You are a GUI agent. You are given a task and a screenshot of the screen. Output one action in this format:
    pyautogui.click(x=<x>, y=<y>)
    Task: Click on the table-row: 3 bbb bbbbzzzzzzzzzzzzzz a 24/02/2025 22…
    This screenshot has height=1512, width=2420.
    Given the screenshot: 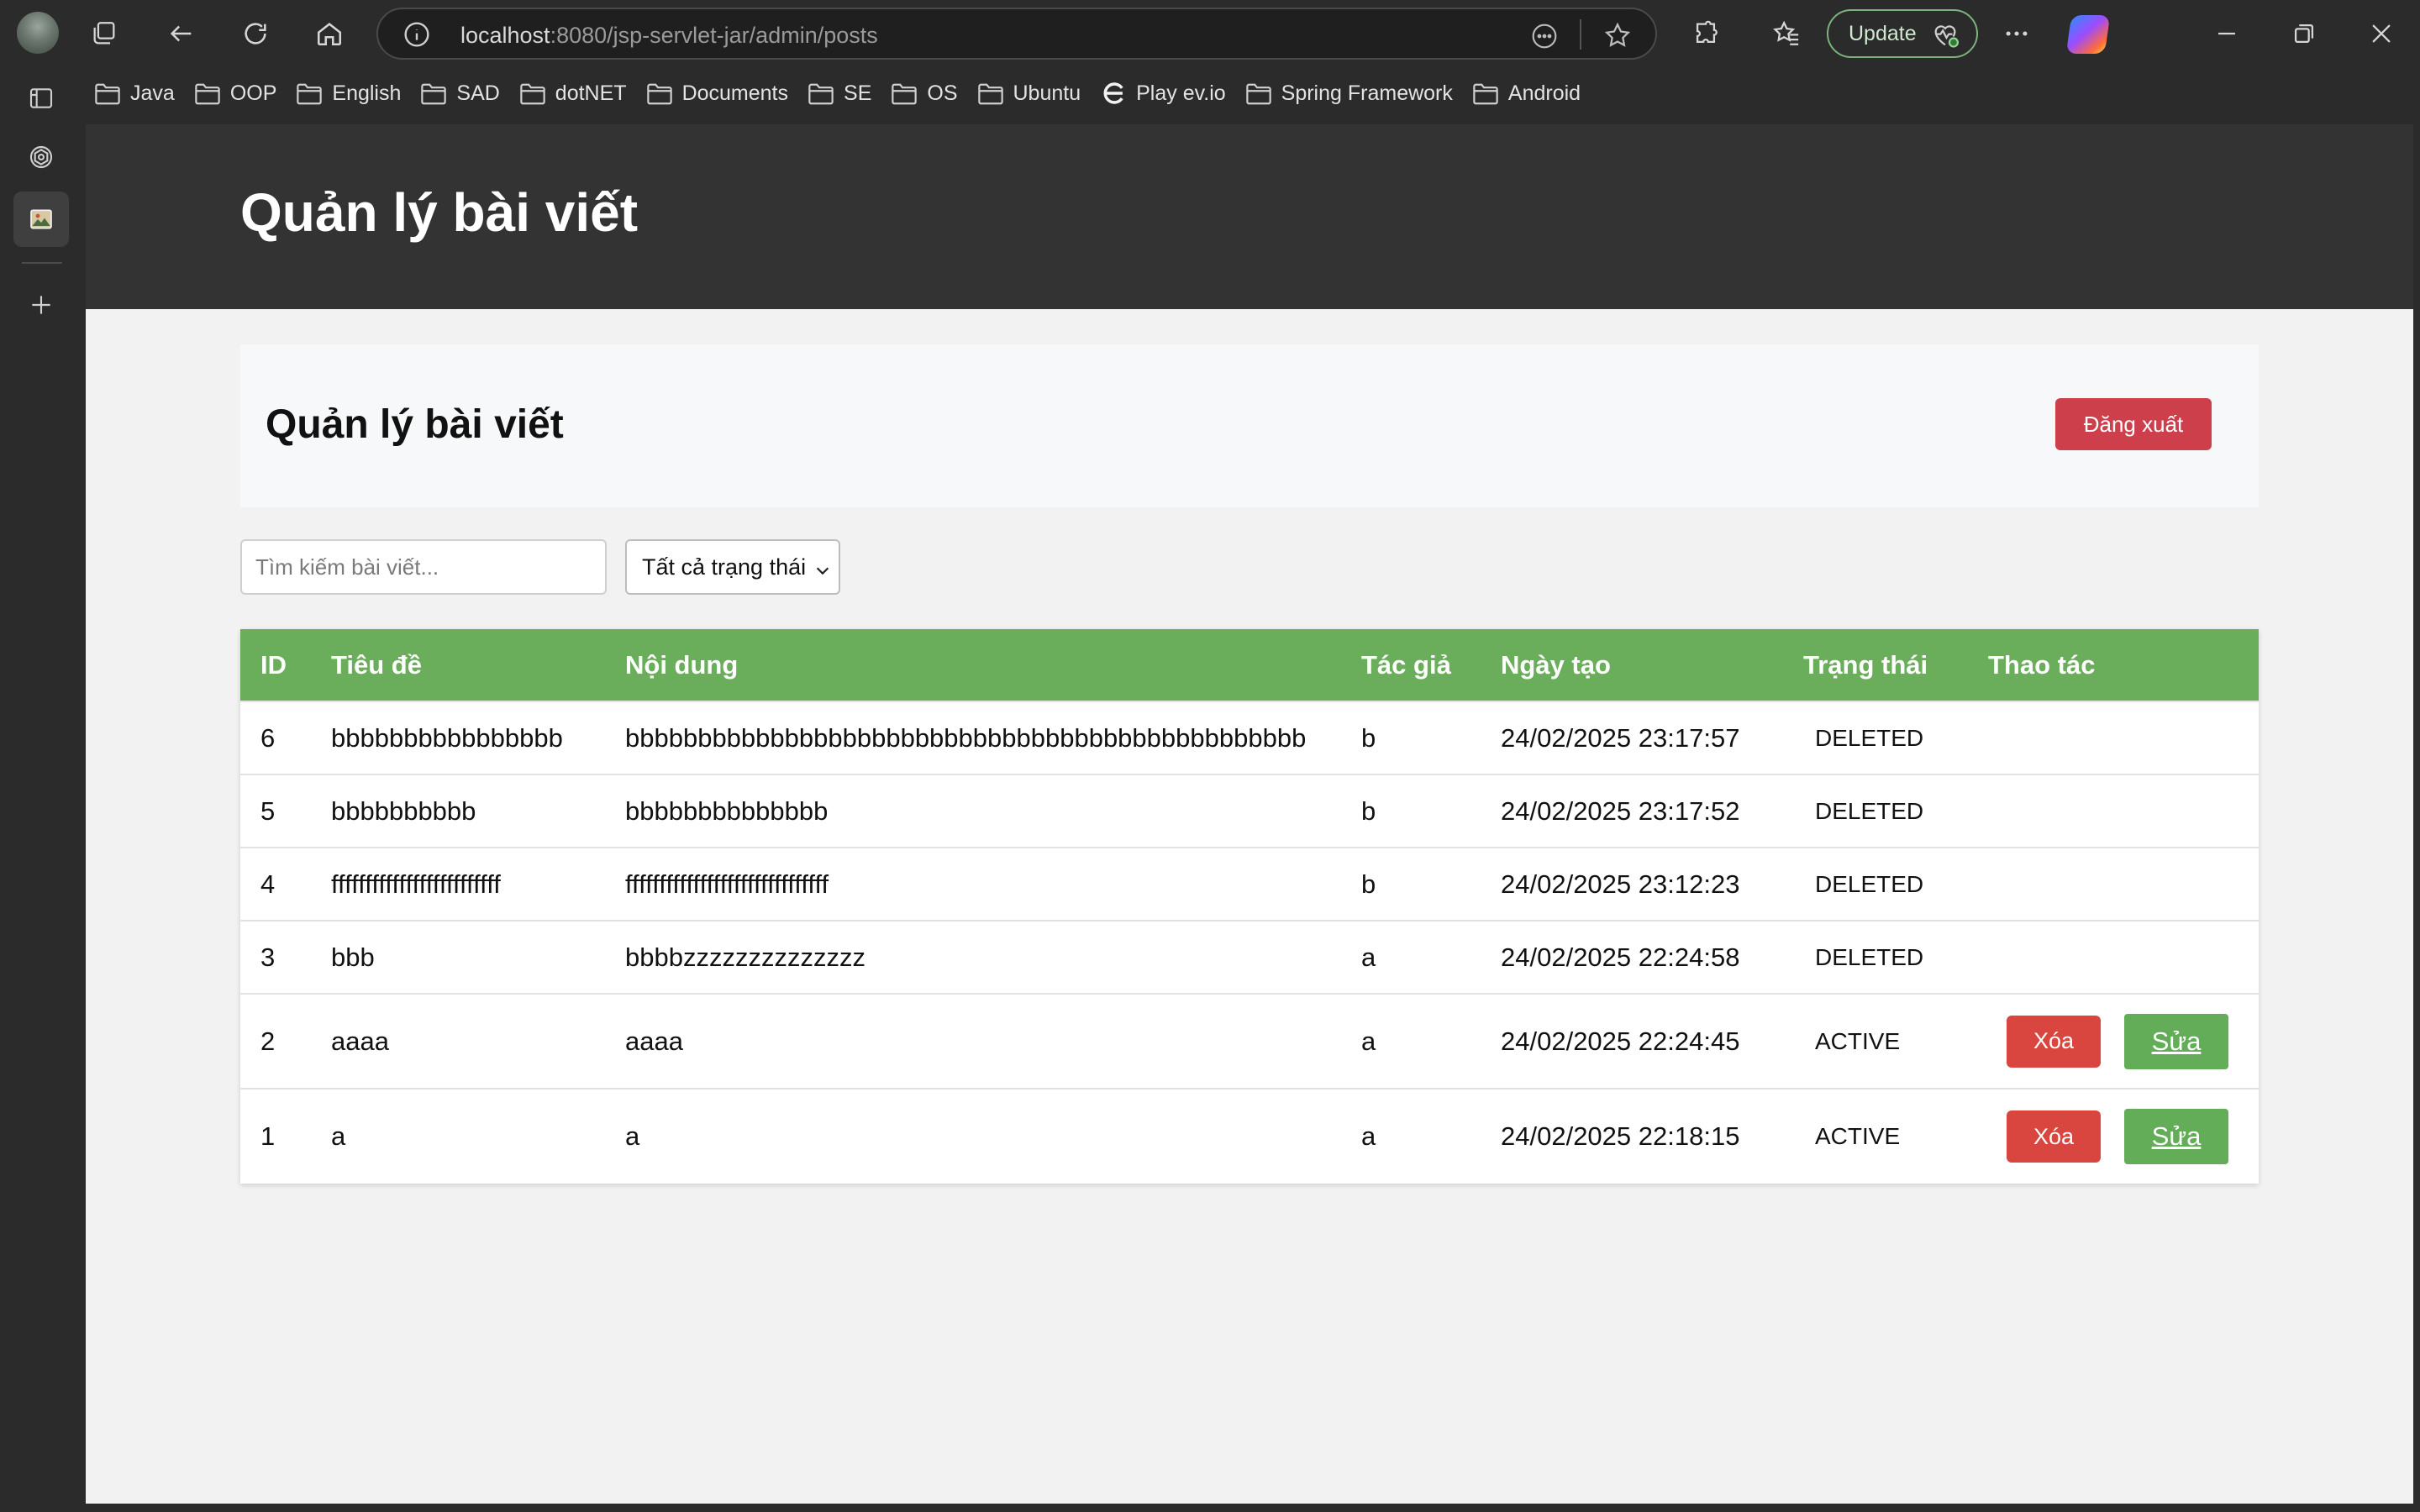 What is the action you would take?
    pyautogui.click(x=1249, y=957)
    